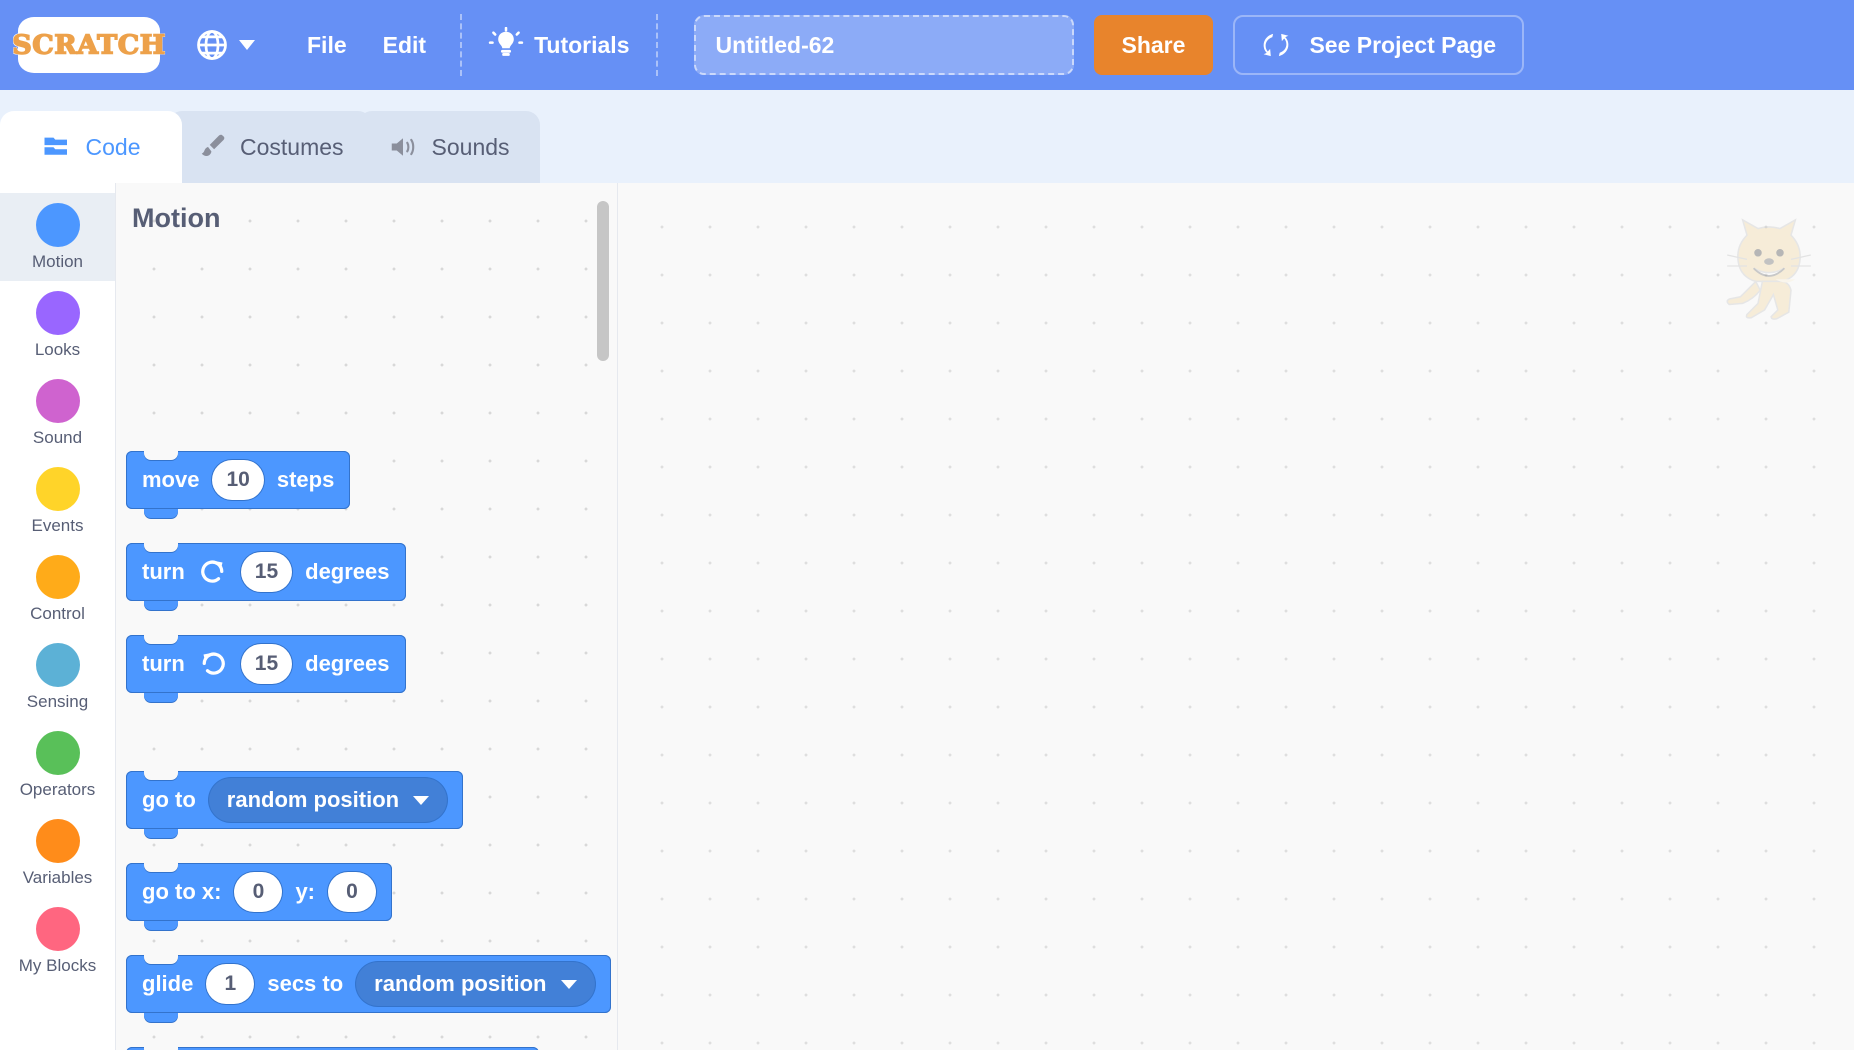 The image size is (1854, 1050). I want to click on category-my-blocks-dot, so click(57, 928).